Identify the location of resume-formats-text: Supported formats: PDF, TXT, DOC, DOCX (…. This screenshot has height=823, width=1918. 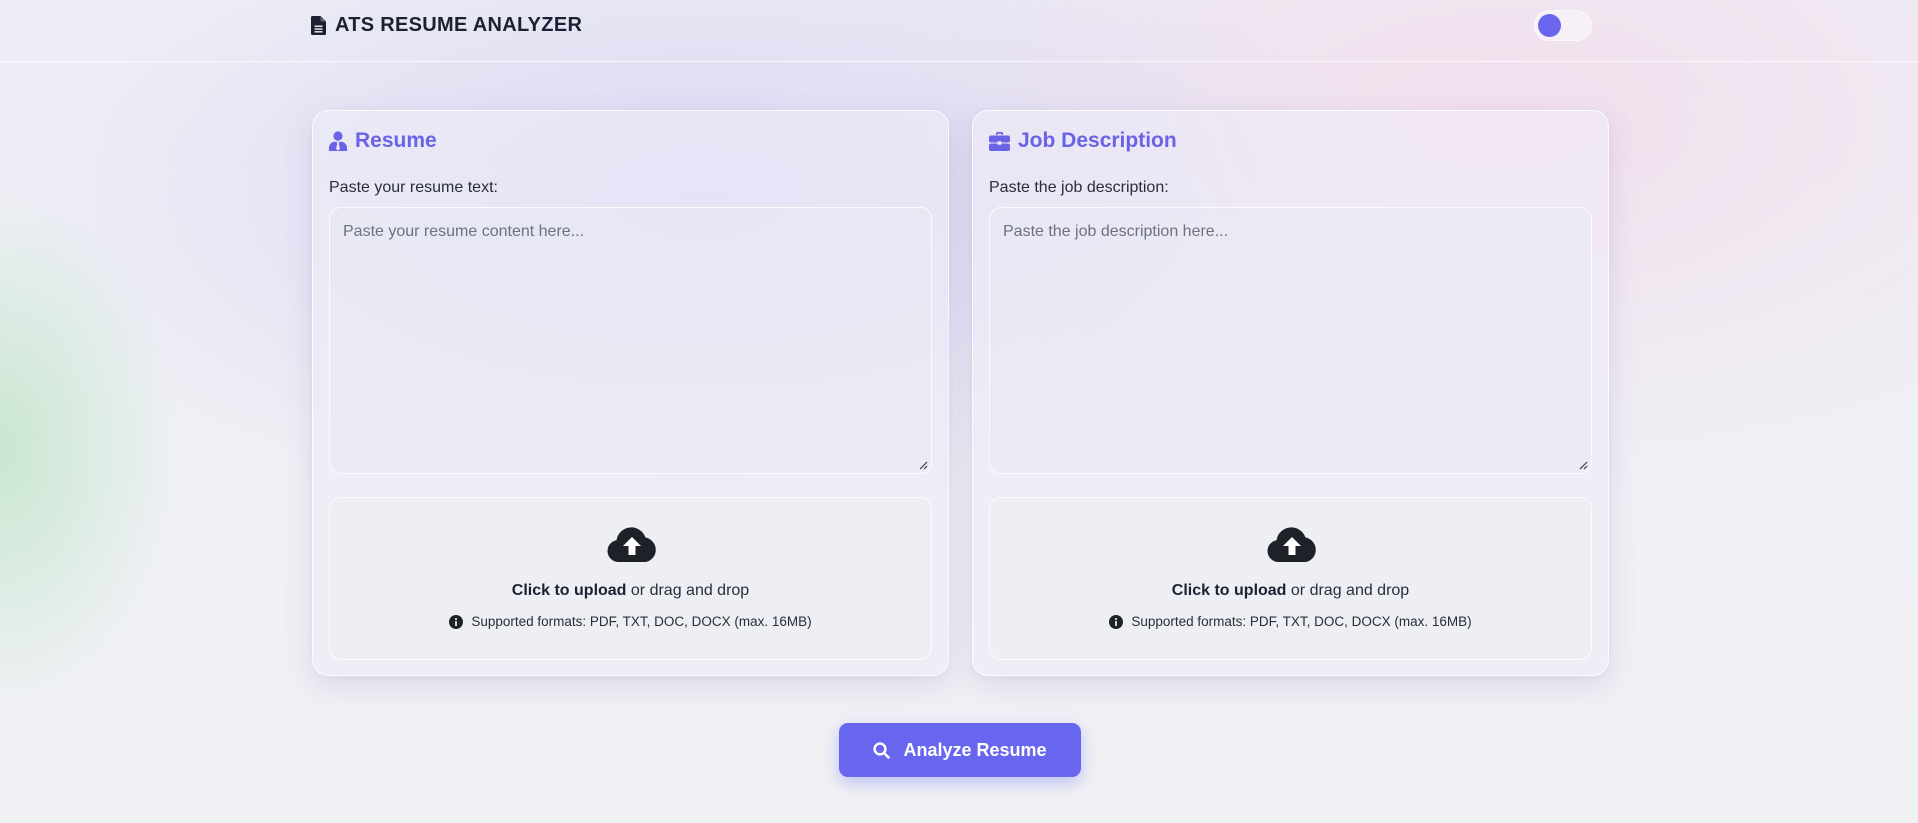
(641, 621).